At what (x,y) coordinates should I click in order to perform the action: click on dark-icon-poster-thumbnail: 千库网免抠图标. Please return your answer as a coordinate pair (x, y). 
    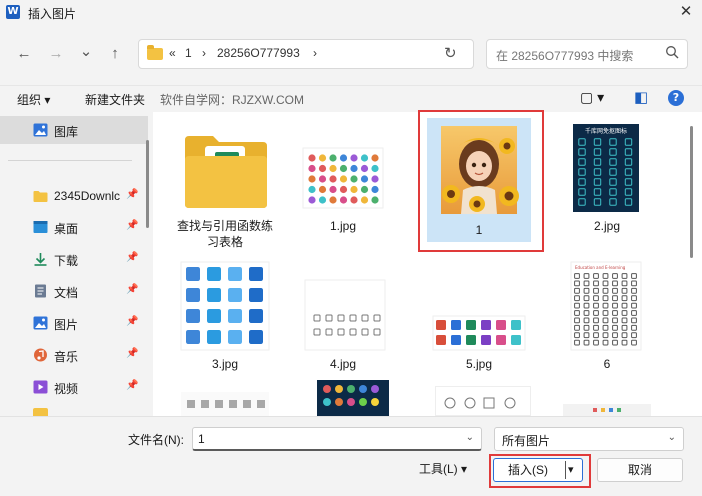
    Looking at the image, I should click on (606, 168).